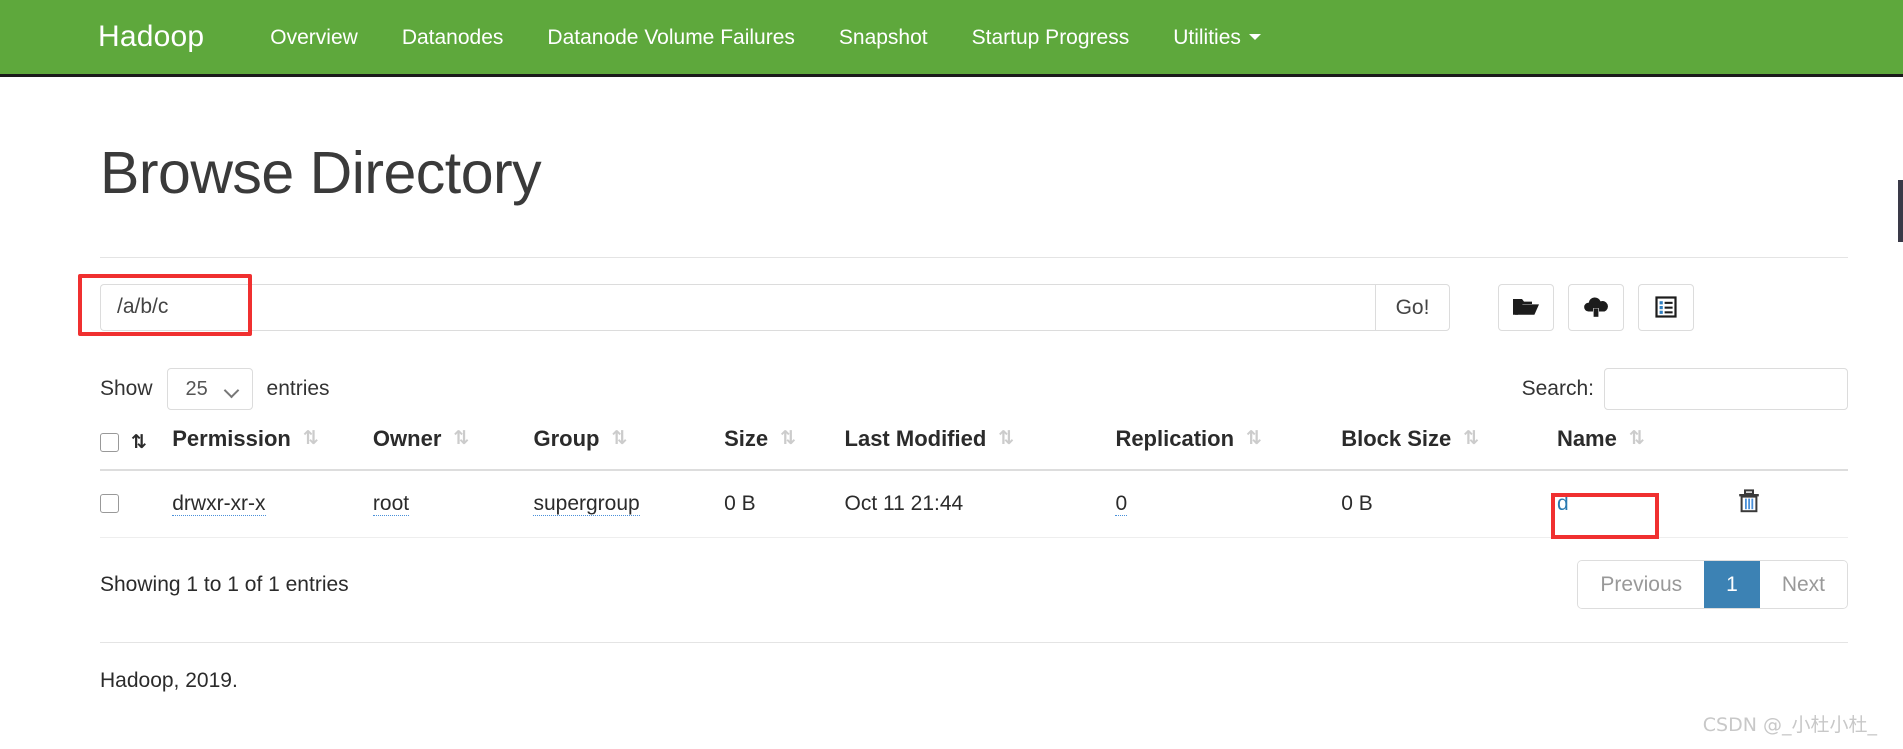 The image size is (1903, 749). I want to click on th-owner: Owner ⇅, so click(453, 448).